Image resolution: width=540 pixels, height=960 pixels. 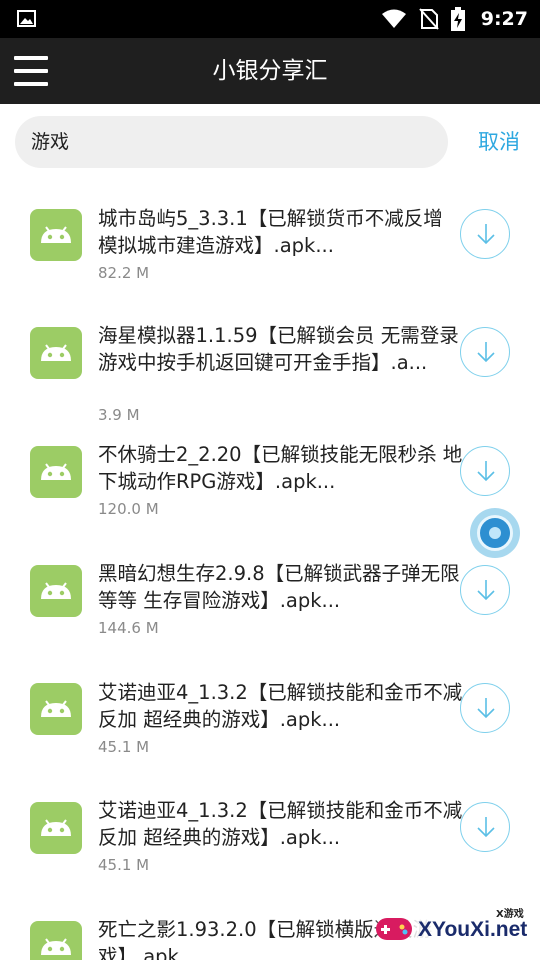 I want to click on app-title: 小银分享汇, so click(x=270, y=71).